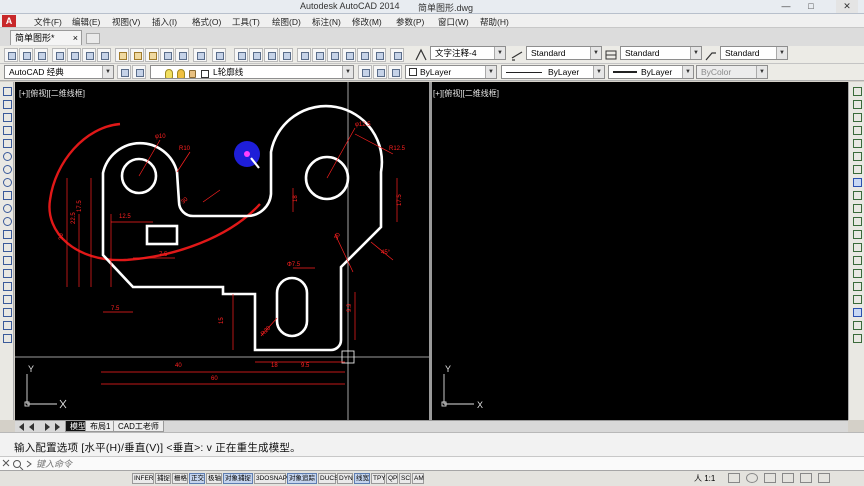 This screenshot has width=864, height=486. What do you see at coordinates (214, 478) in the screenshot?
I see `status-toggle--: 极轴` at bounding box center [214, 478].